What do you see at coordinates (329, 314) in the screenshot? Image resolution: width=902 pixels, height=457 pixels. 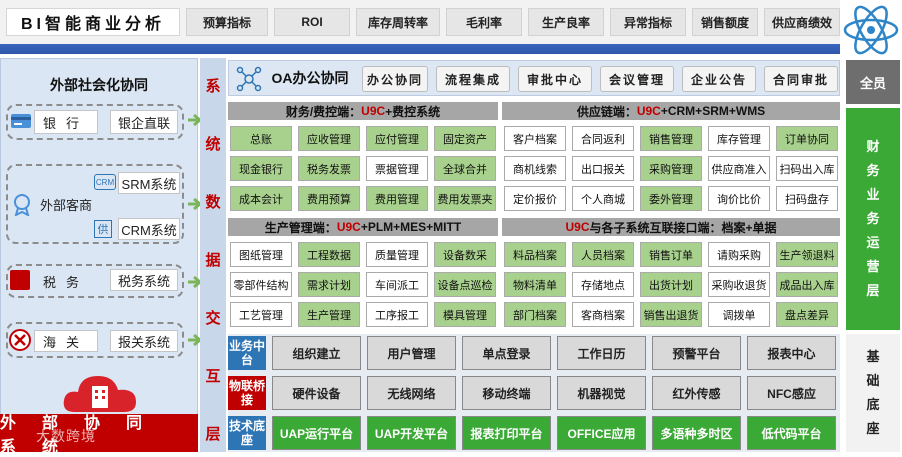 I see `production-cell: 生产管理` at bounding box center [329, 314].